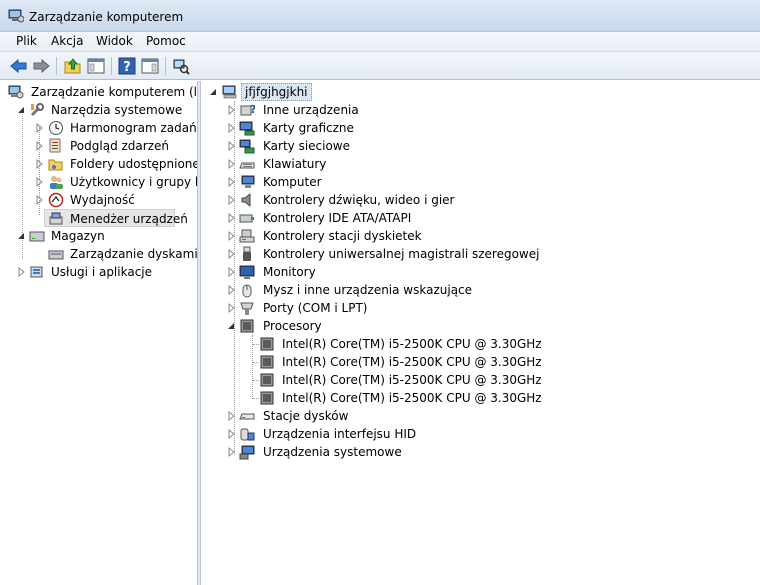 The width and height of the screenshot is (760, 585). Describe the element at coordinates (100, 236) in the screenshot. I see `tree-node-storage: Magazyn` at that location.